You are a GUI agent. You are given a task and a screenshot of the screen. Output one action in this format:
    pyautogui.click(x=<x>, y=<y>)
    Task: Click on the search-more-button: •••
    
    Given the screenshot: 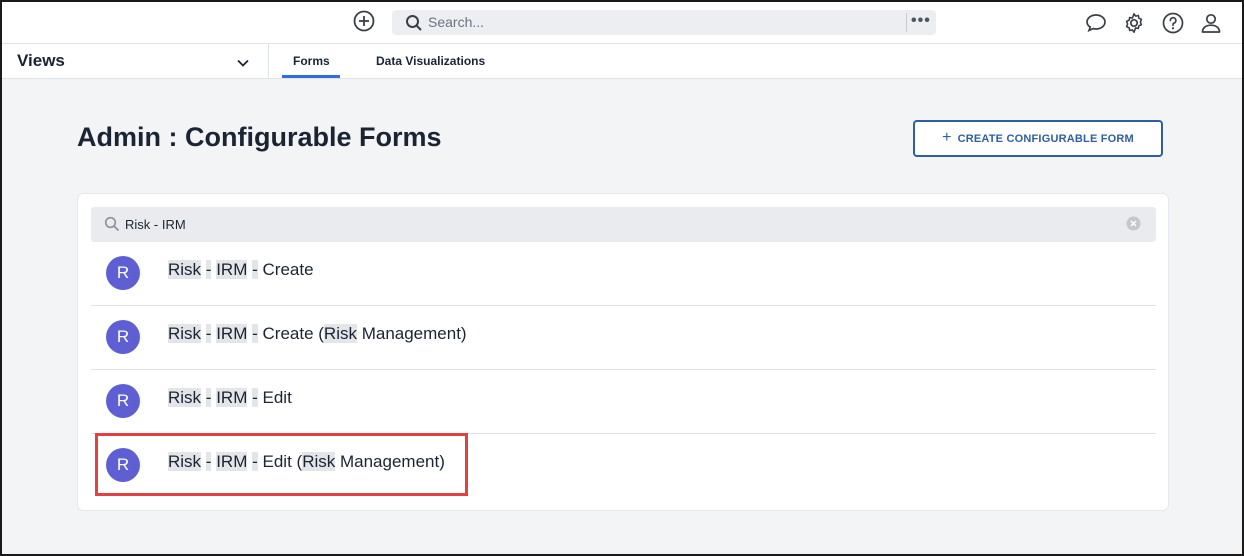 What is the action you would take?
    pyautogui.click(x=922, y=22)
    